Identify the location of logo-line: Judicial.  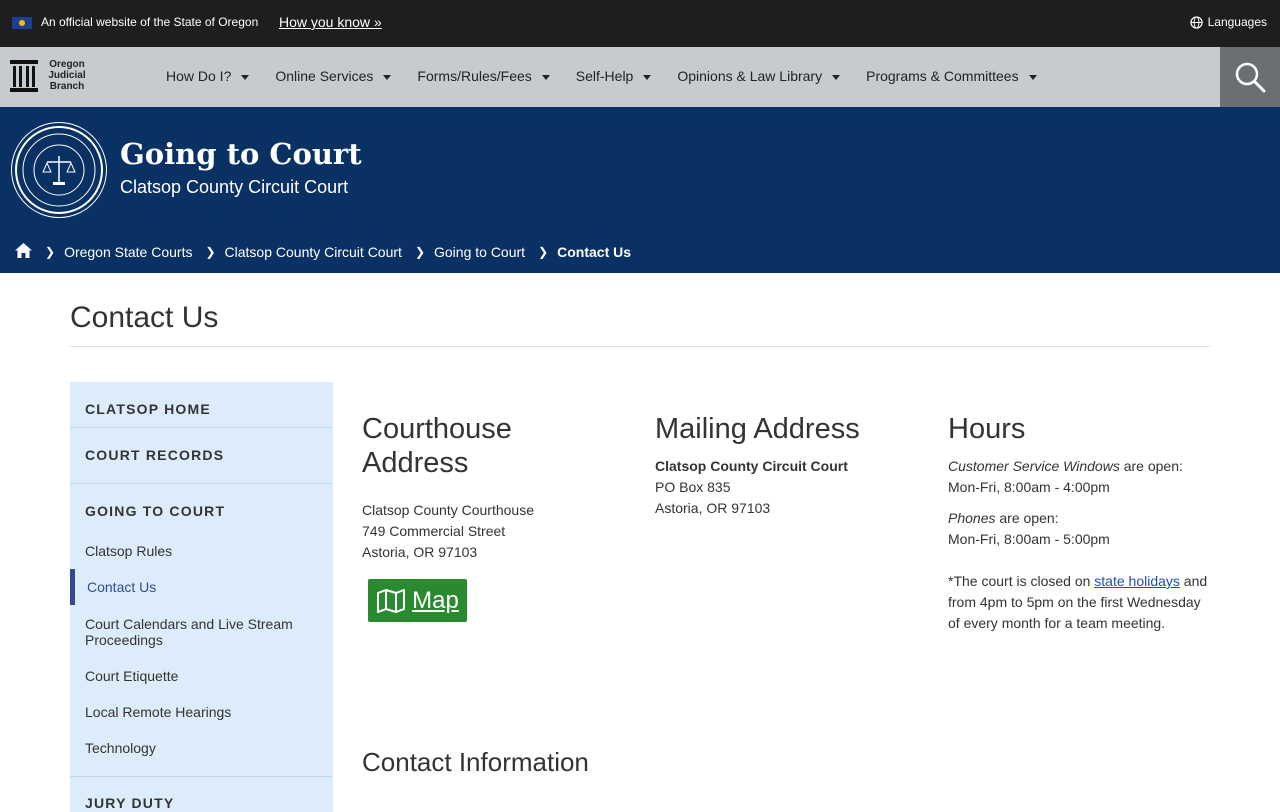
(67, 75).